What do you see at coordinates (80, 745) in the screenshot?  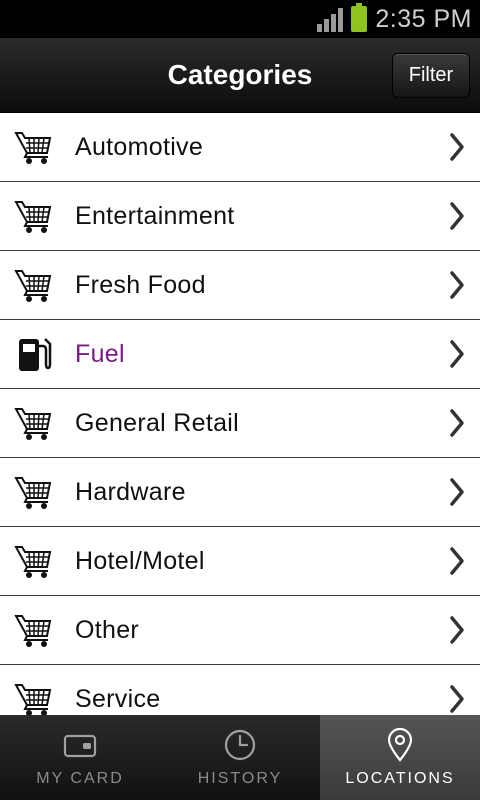 I see `wallet-icon` at bounding box center [80, 745].